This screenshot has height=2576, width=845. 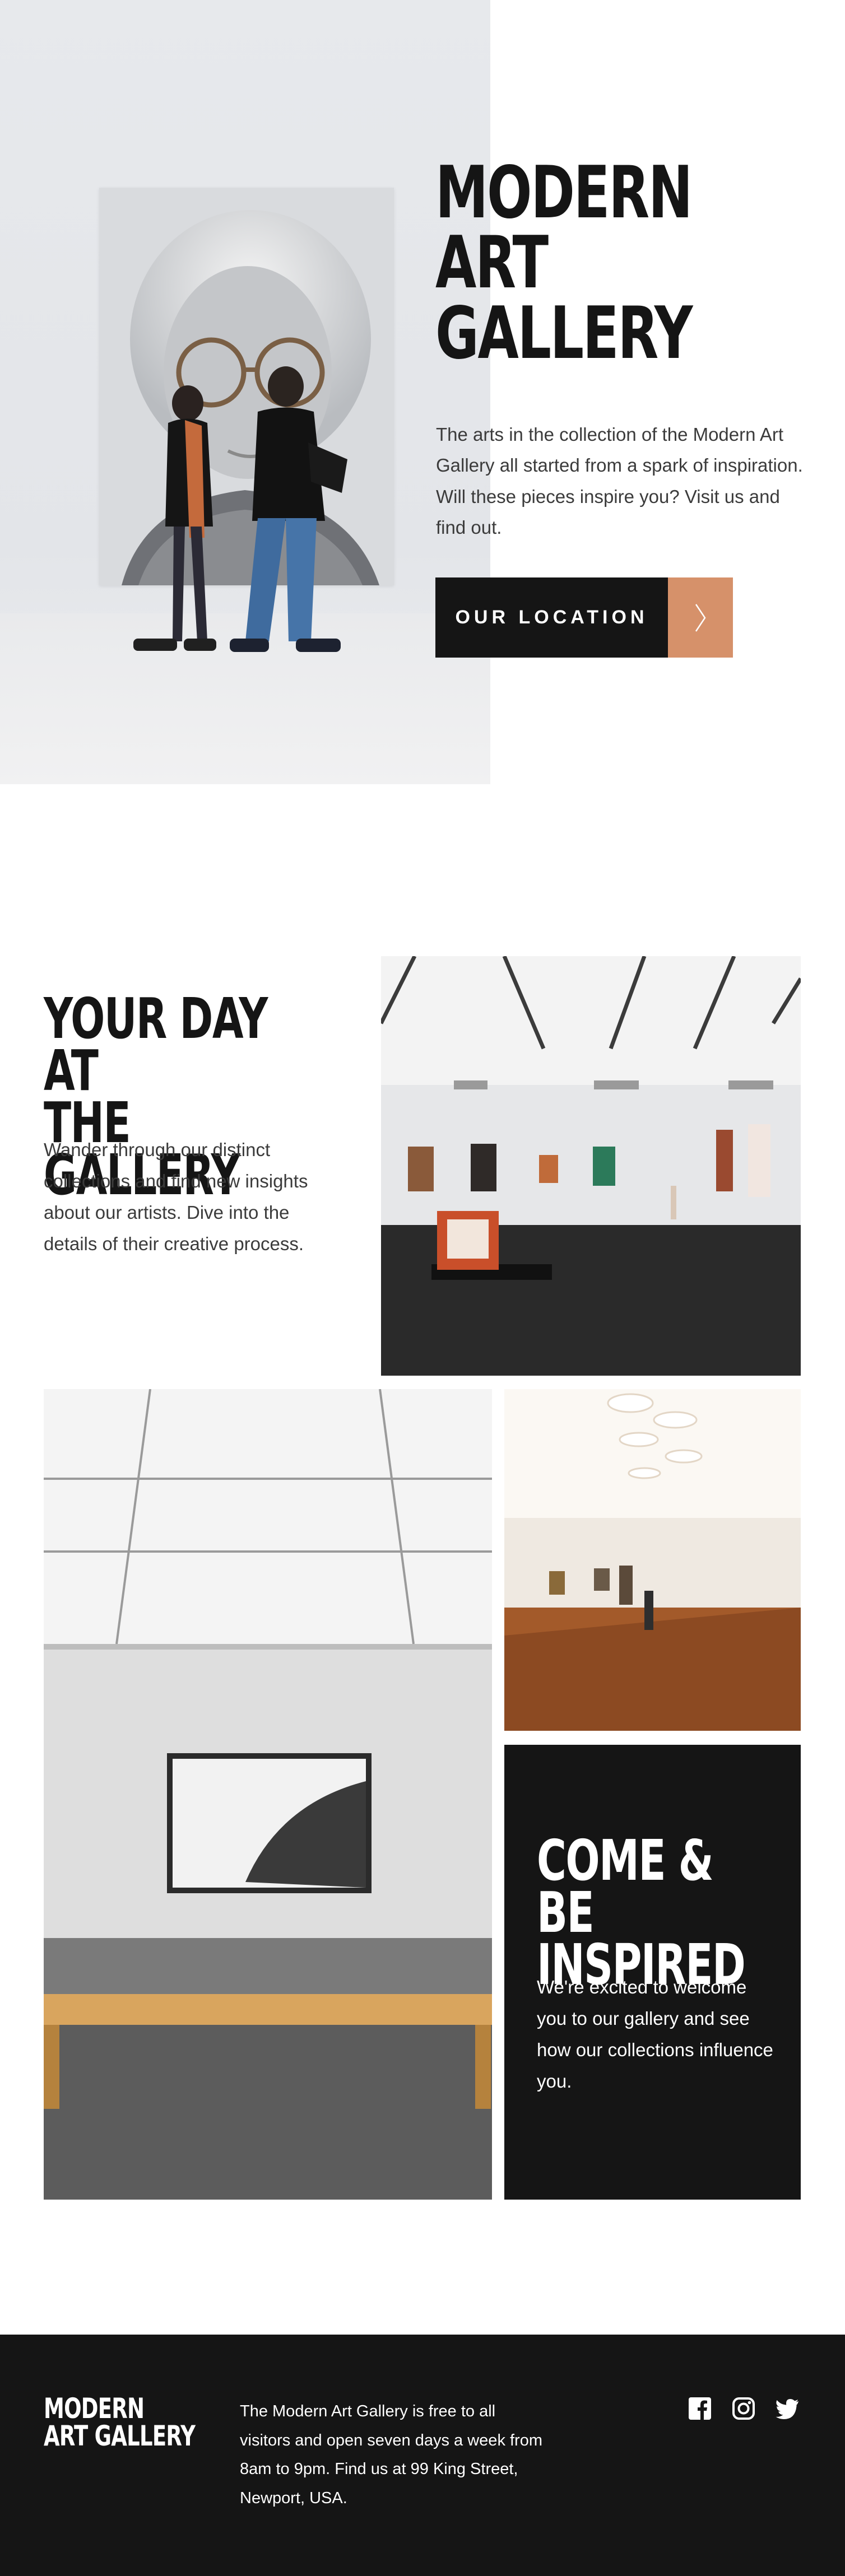 I want to click on instagram-icon, so click(x=743, y=2408).